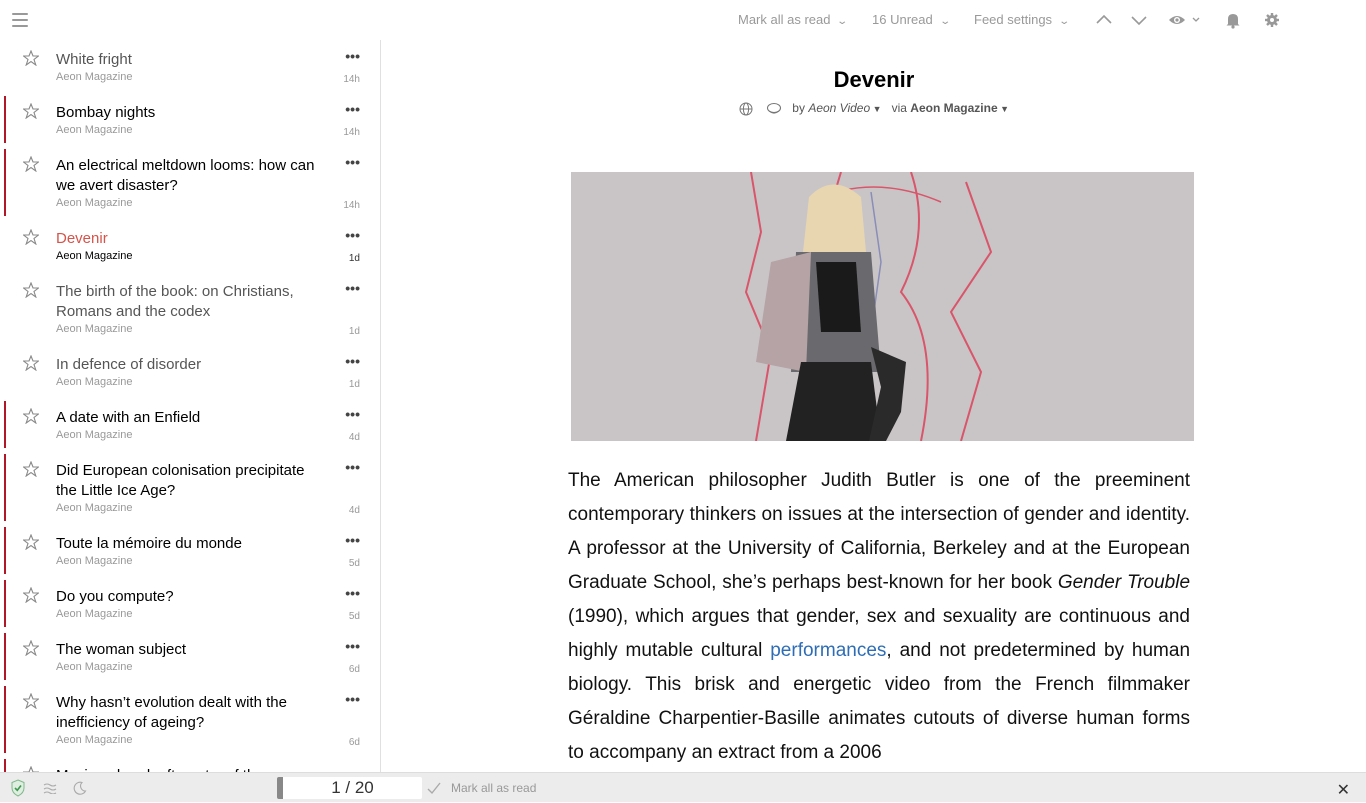 The width and height of the screenshot is (1366, 803). What do you see at coordinates (1104, 20) in the screenshot?
I see `chevron-up-icon` at bounding box center [1104, 20].